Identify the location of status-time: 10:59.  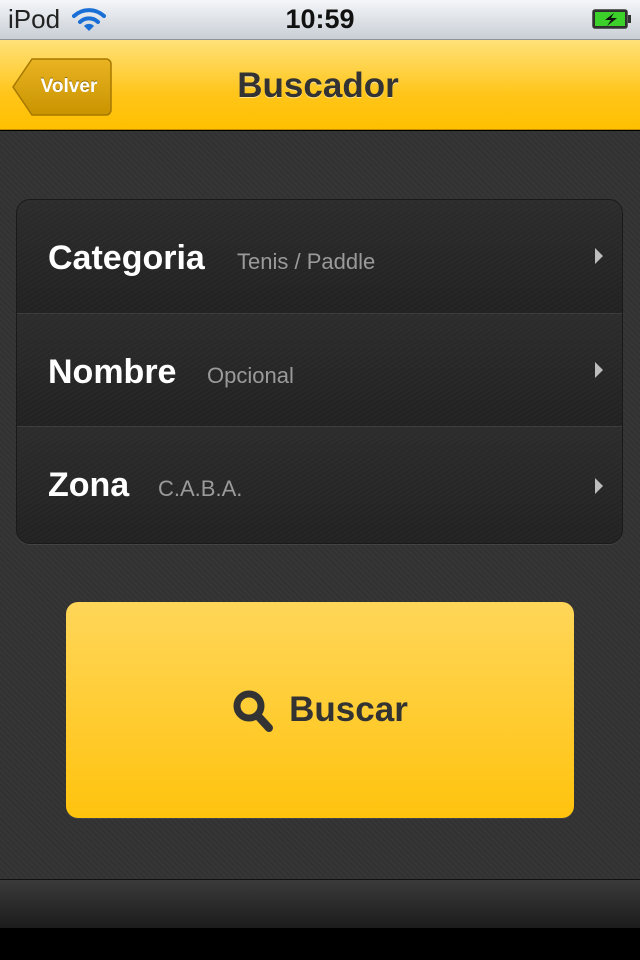
(320, 19).